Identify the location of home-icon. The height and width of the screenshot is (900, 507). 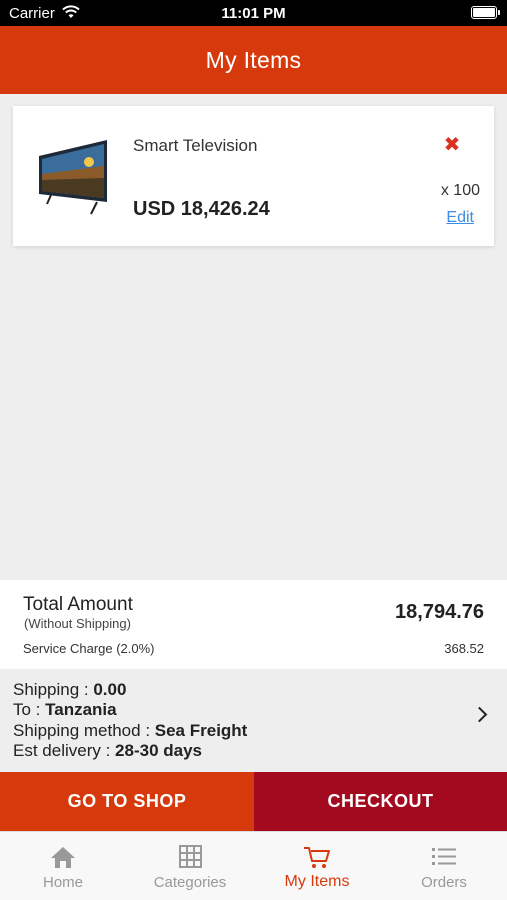
(63, 857).